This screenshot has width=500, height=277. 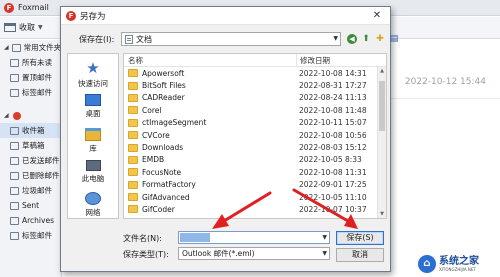 What do you see at coordinates (210, 209) in the screenshot?
I see `file-name-cell: GifCoder` at bounding box center [210, 209].